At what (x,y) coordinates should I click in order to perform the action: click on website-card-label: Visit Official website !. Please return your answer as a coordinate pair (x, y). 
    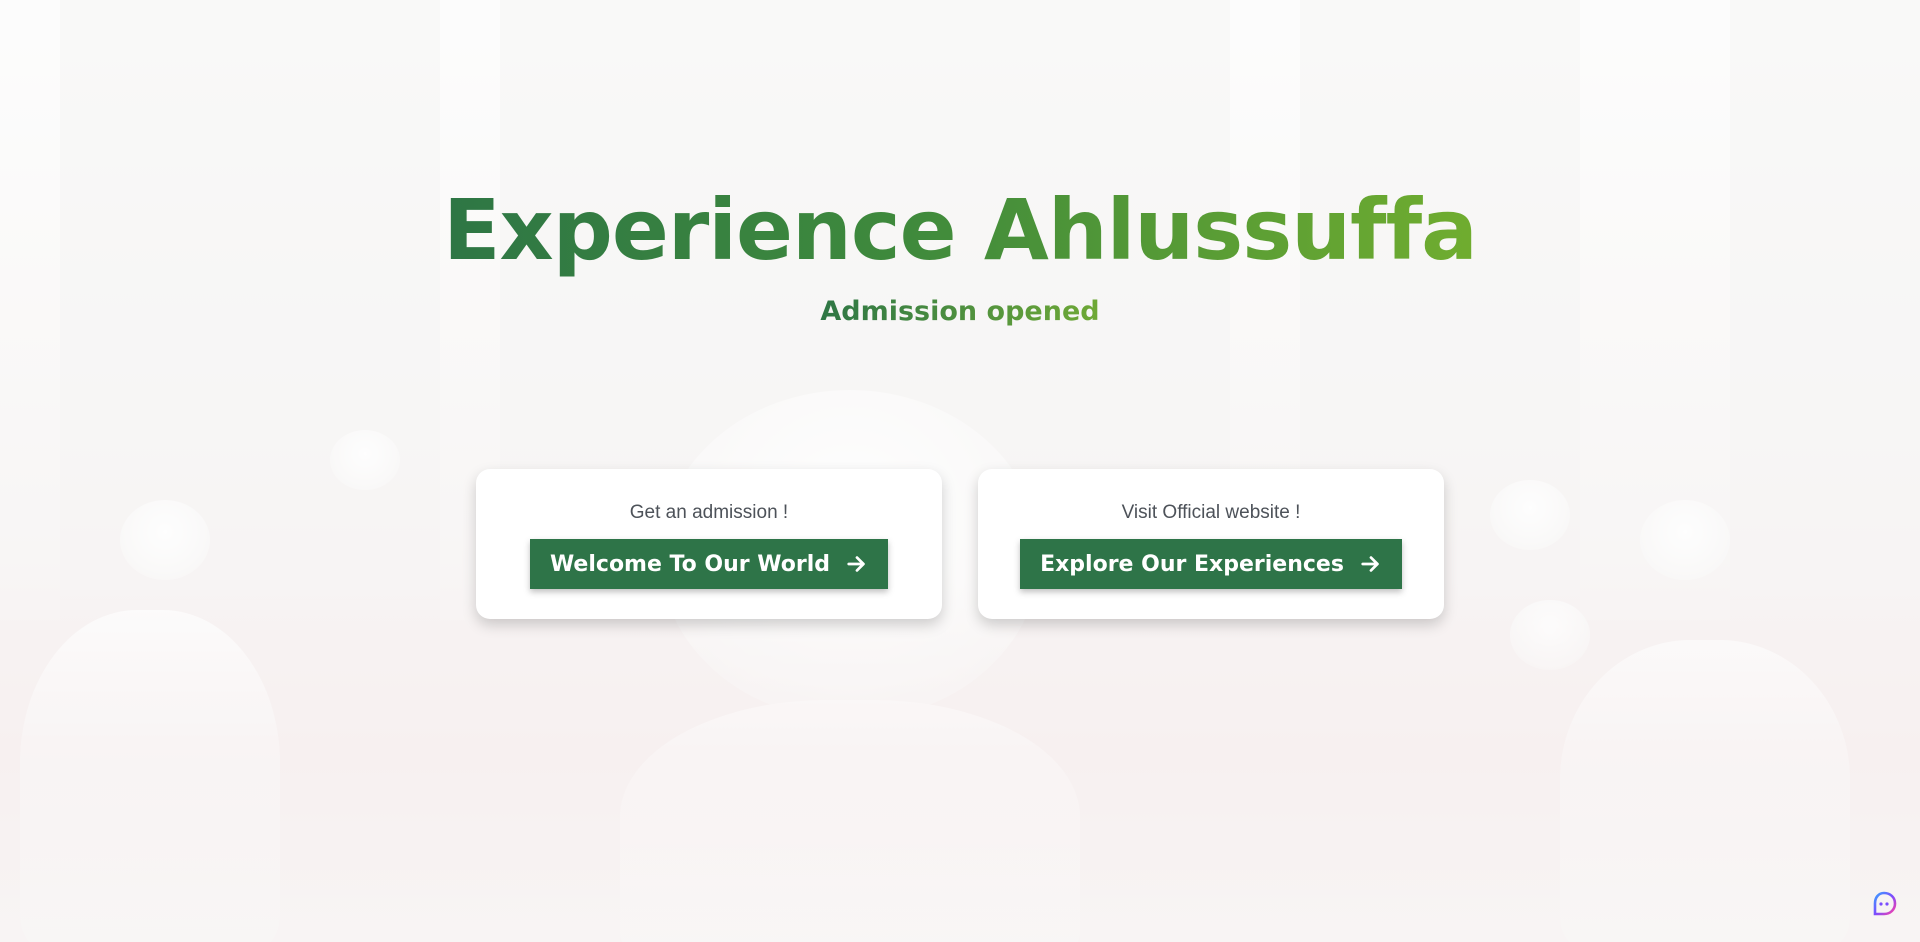
    Looking at the image, I should click on (1211, 512).